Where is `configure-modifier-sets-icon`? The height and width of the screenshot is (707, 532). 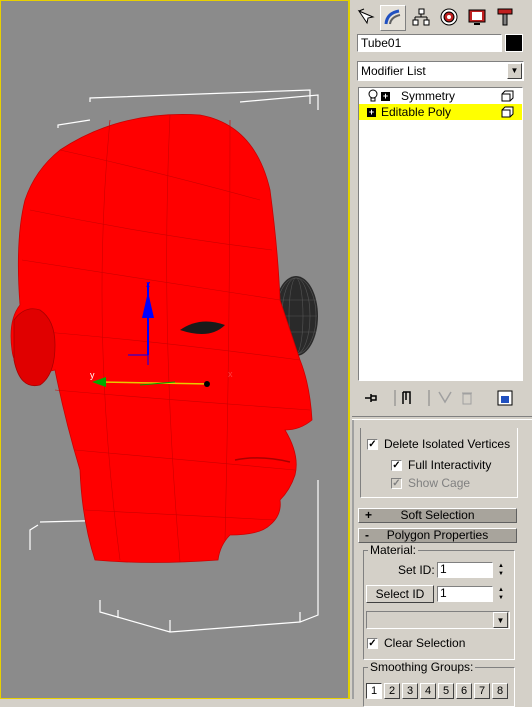 configure-modifier-sets-icon is located at coordinates (505, 398).